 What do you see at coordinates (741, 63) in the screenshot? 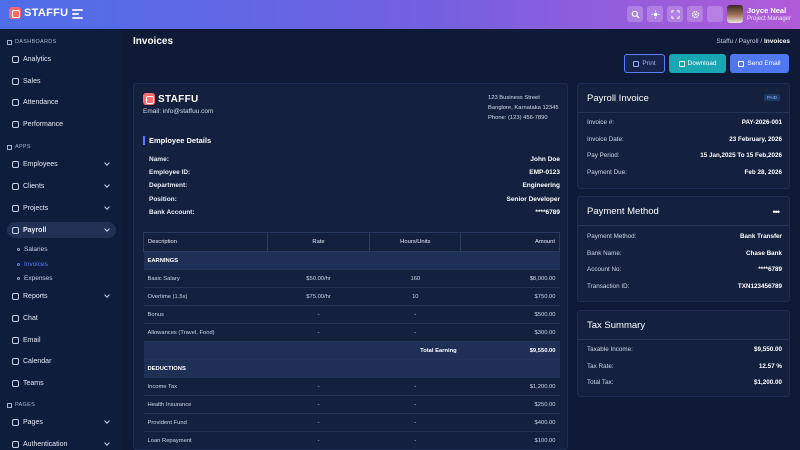
I see `send-icon` at bounding box center [741, 63].